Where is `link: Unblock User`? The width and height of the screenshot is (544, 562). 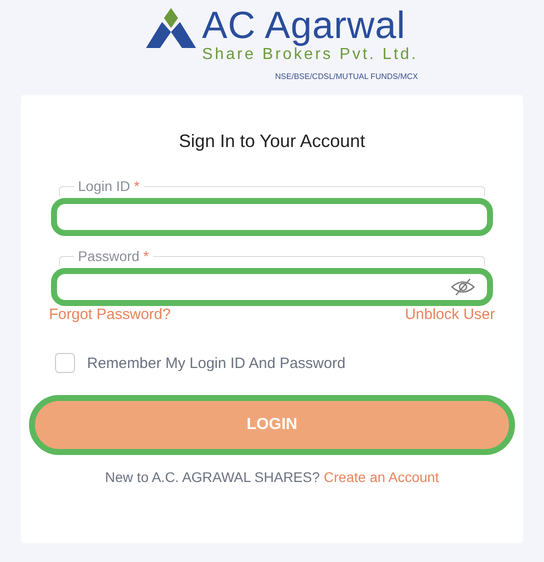
link: Unblock User is located at coordinates (449, 314).